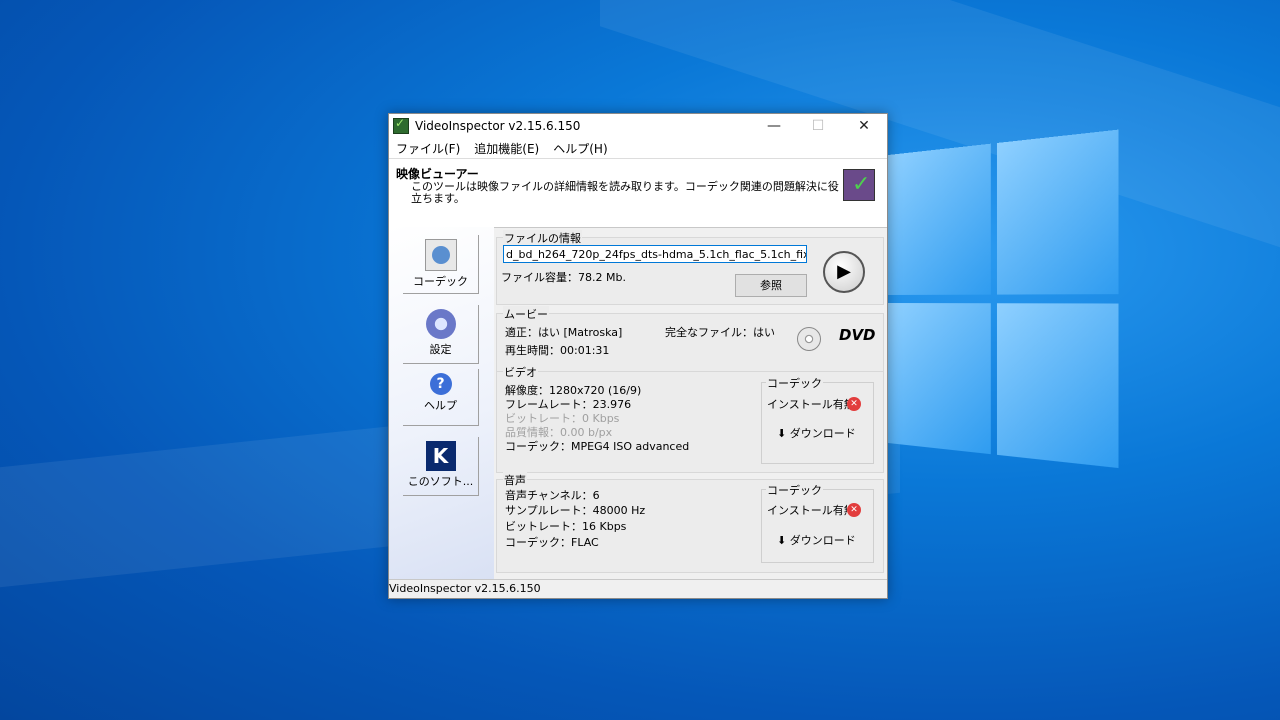  What do you see at coordinates (564, 332) in the screenshot?
I see `movie-valid: 適正：はい [Matroska]` at bounding box center [564, 332].